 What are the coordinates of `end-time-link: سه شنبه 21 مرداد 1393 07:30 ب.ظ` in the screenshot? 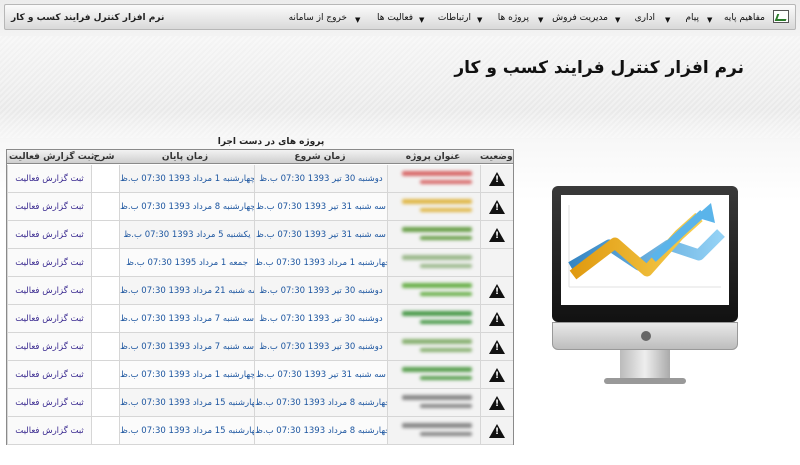 It's located at (189, 291).